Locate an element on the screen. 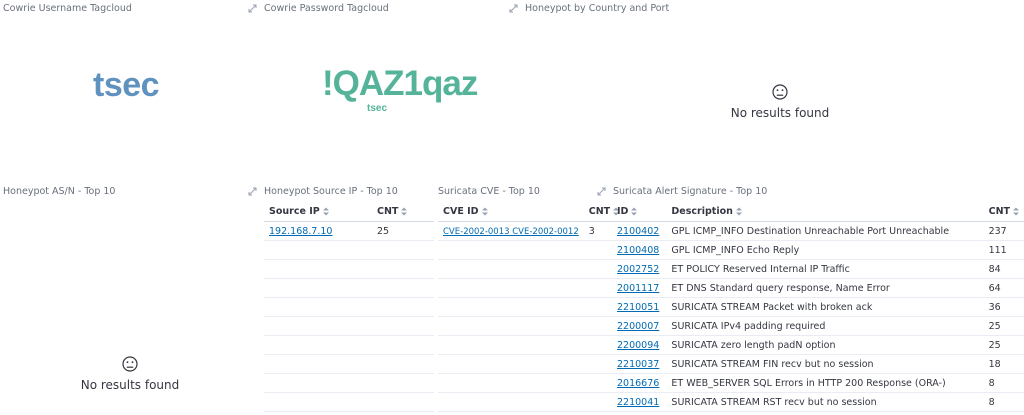 The height and width of the screenshot is (415, 1024). source-ip-table: Source IP CNT 192.168.7.10 25 is located at coordinates (349, 307).